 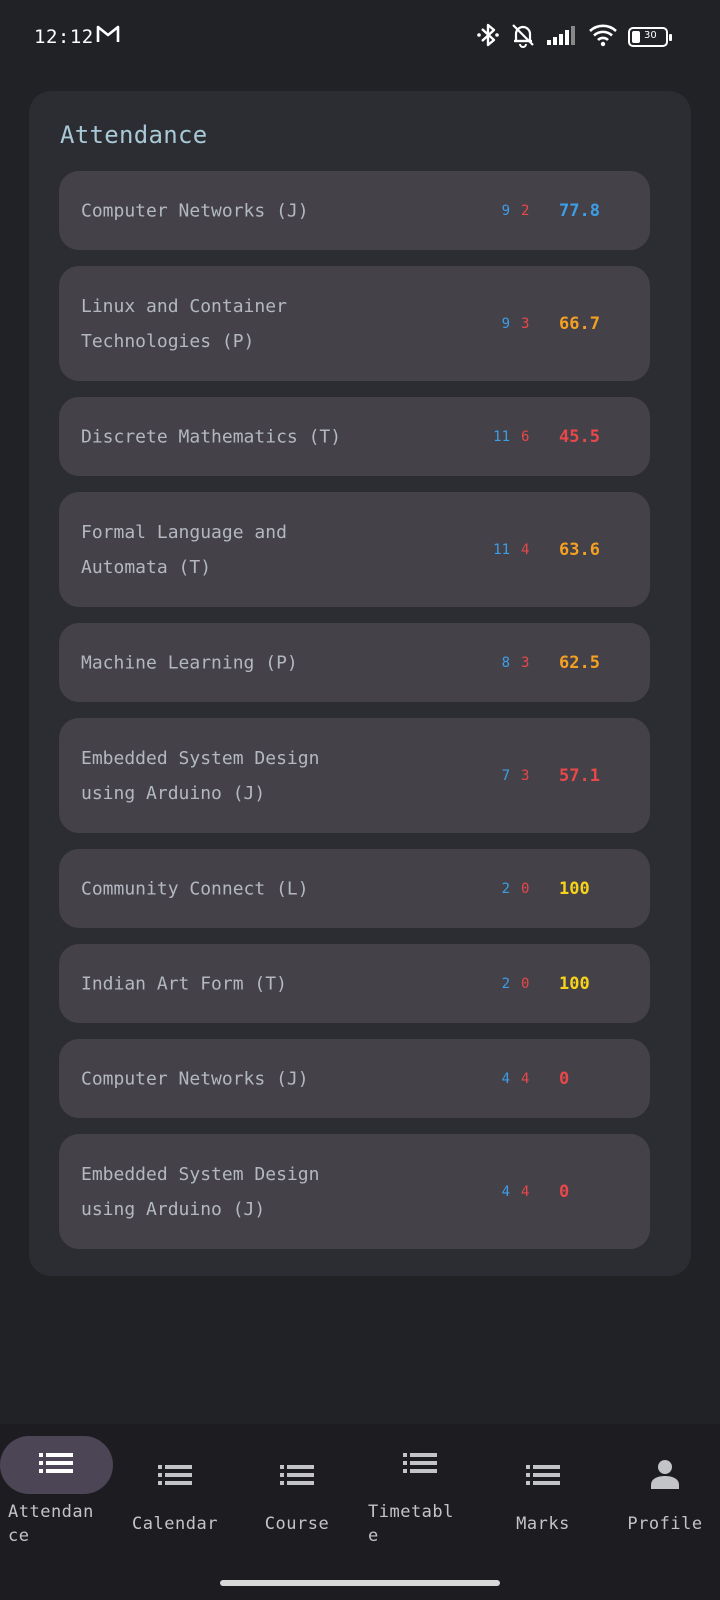 I want to click on nav-label: Calendar, so click(x=175, y=1524).